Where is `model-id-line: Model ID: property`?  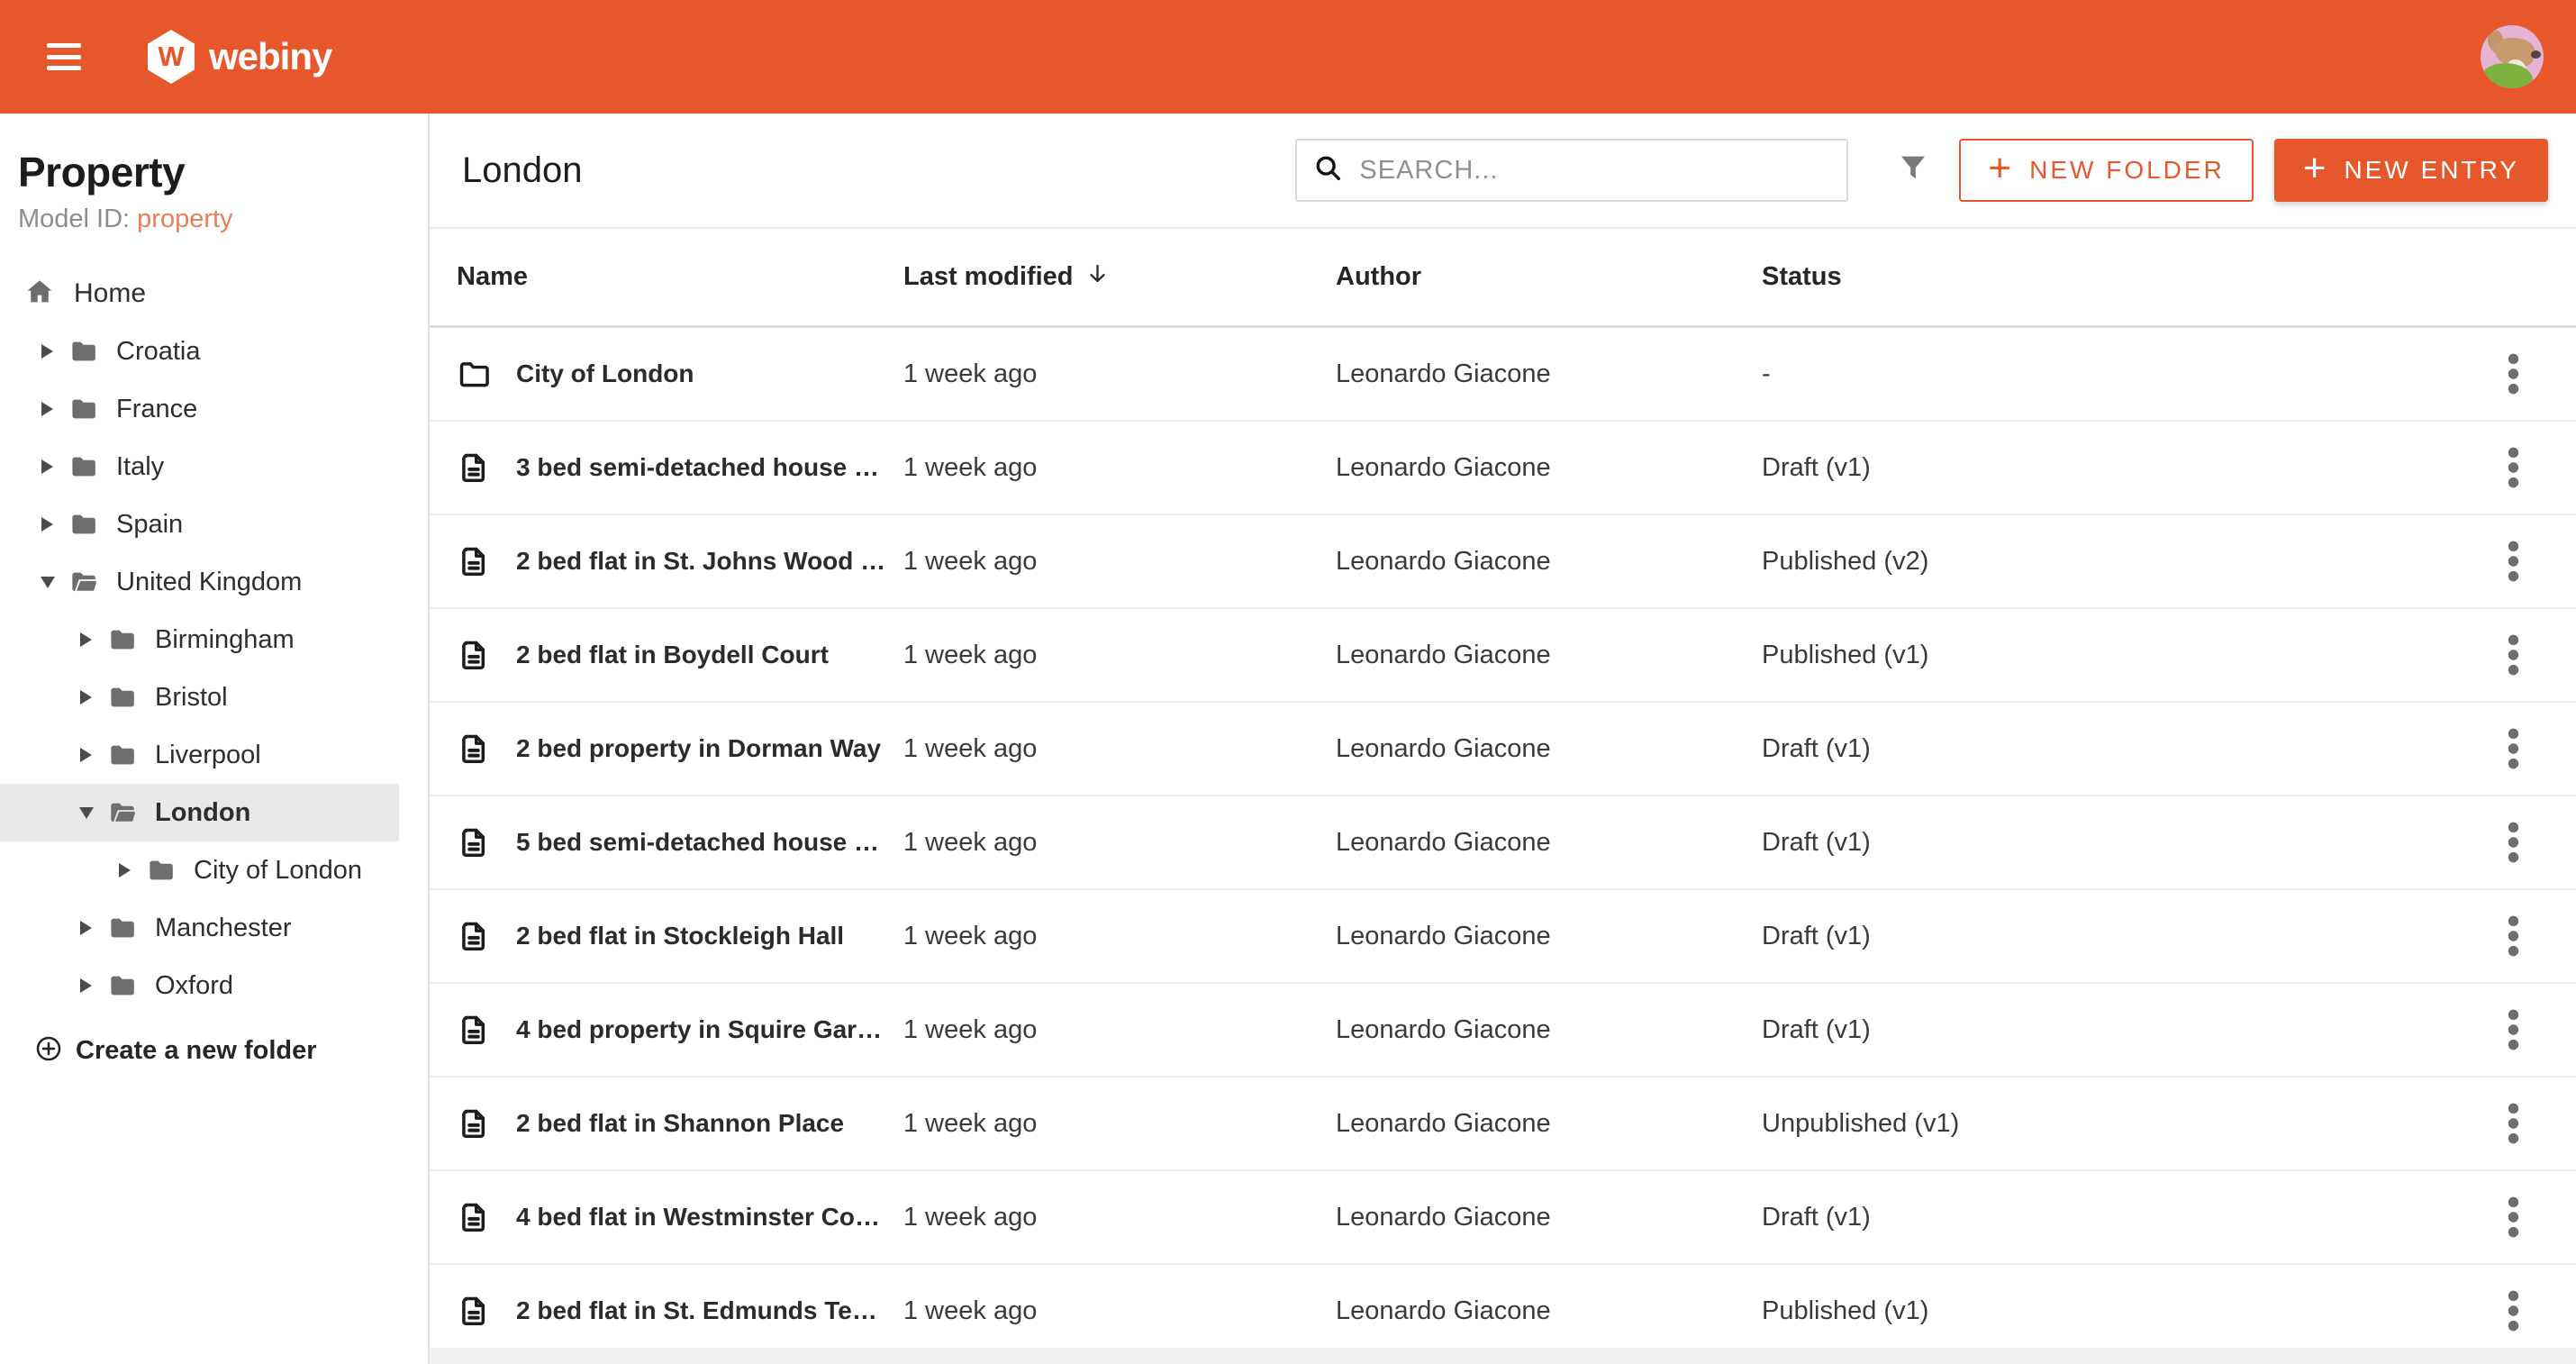
model-id-line: Model ID: property is located at coordinates (223, 219).